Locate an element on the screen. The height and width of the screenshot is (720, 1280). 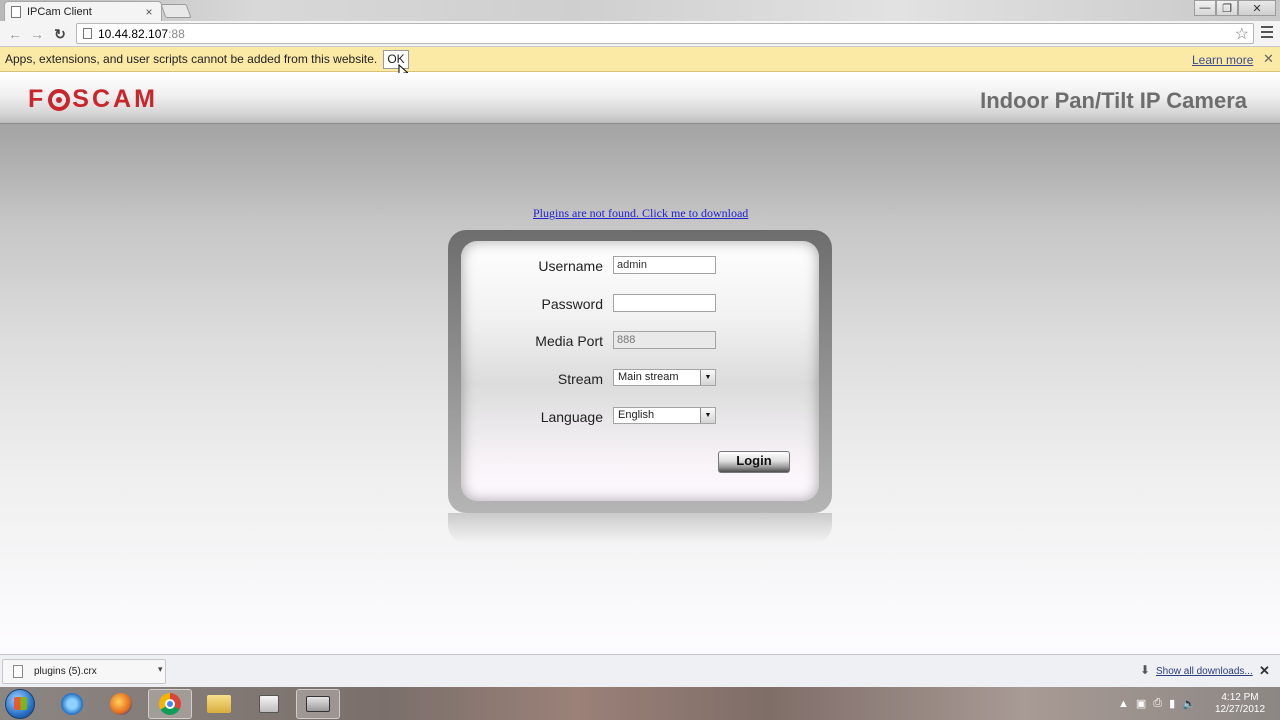
taskbar-window is located at coordinates (269, 704).